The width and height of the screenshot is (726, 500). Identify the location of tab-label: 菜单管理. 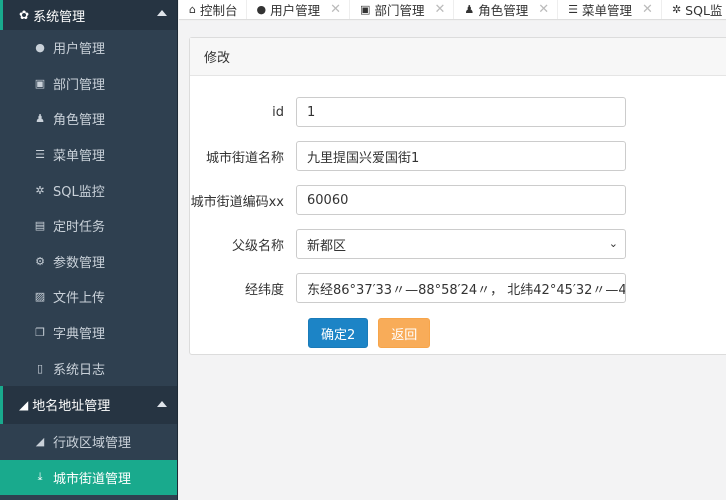
(607, 10).